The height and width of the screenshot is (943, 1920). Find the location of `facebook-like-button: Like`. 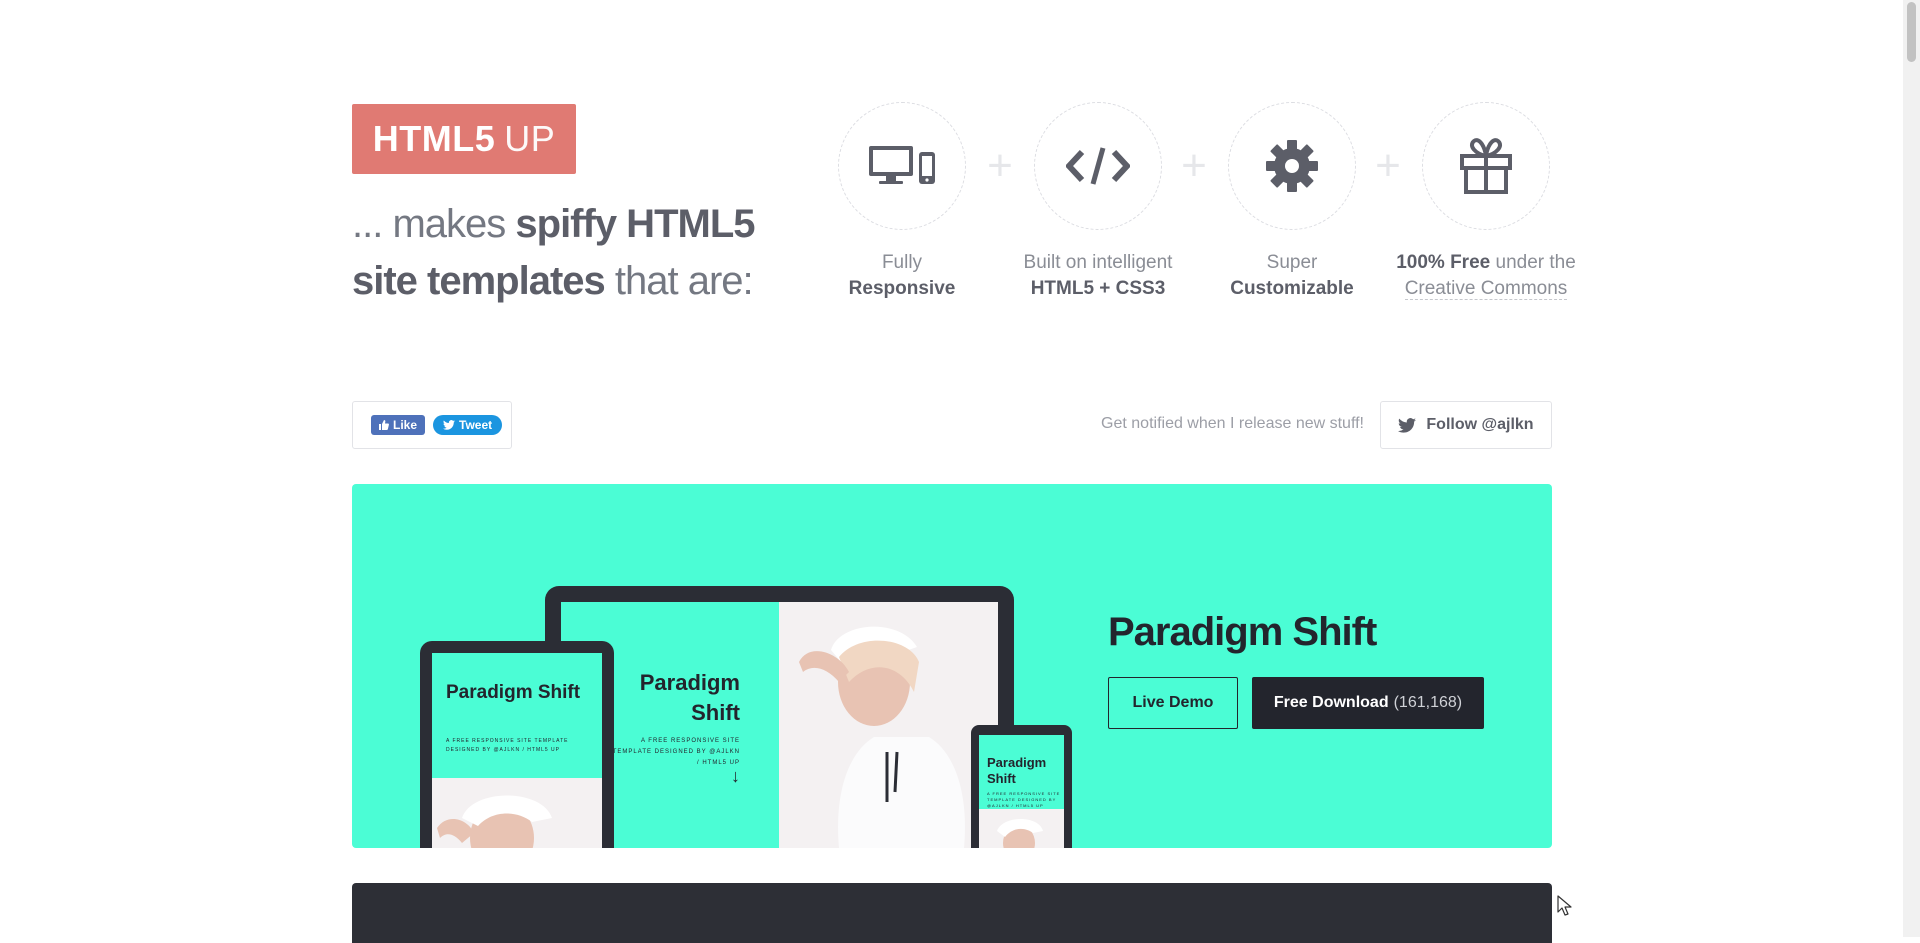

facebook-like-button: Like is located at coordinates (398, 425).